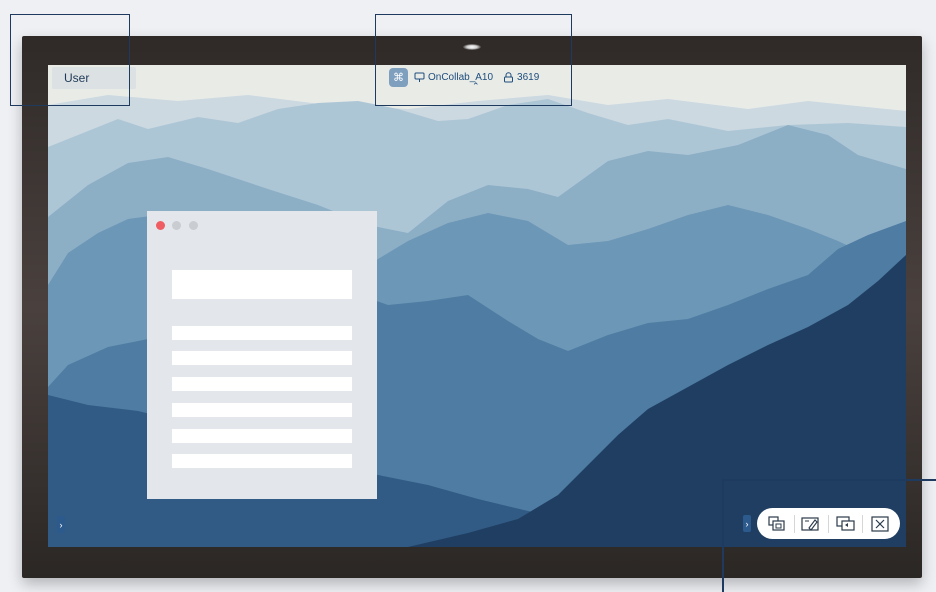 The image size is (936, 592). I want to click on screen-switch-icon, so click(846, 524).